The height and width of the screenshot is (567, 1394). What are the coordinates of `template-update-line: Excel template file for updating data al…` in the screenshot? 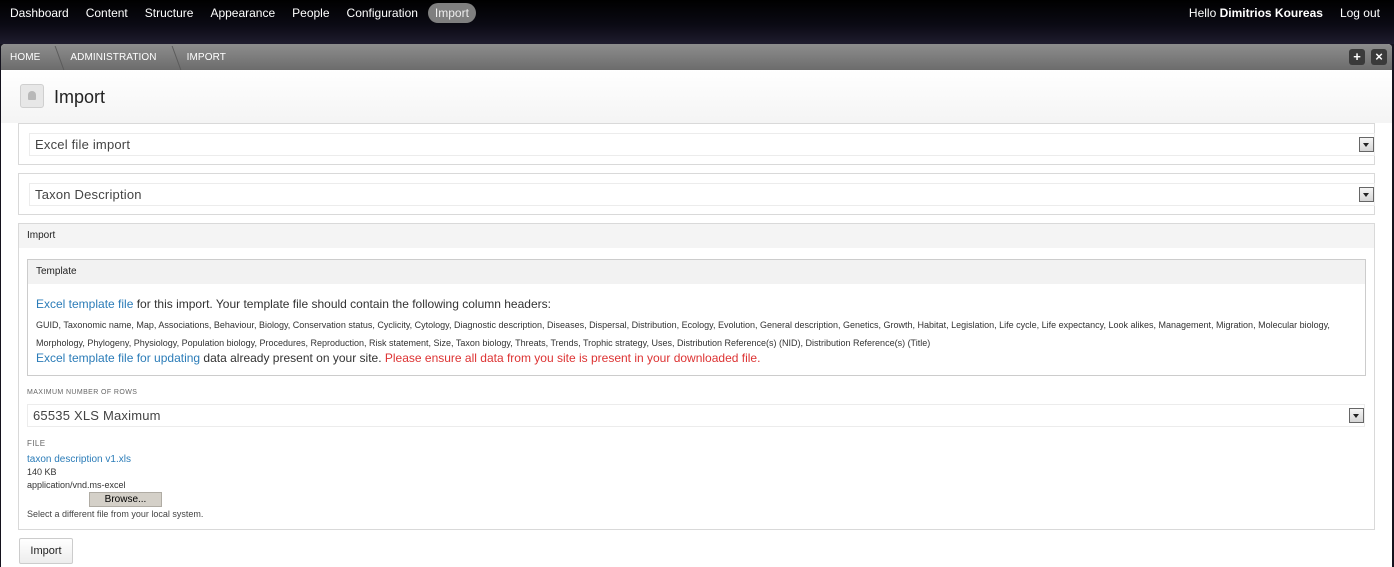 It's located at (398, 358).